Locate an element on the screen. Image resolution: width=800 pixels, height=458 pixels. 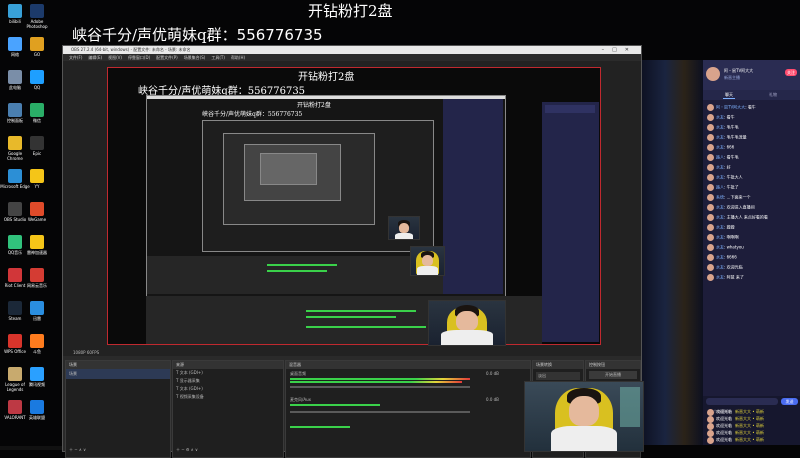
tab-gifts: 礼物 is located at coordinates (773, 95).